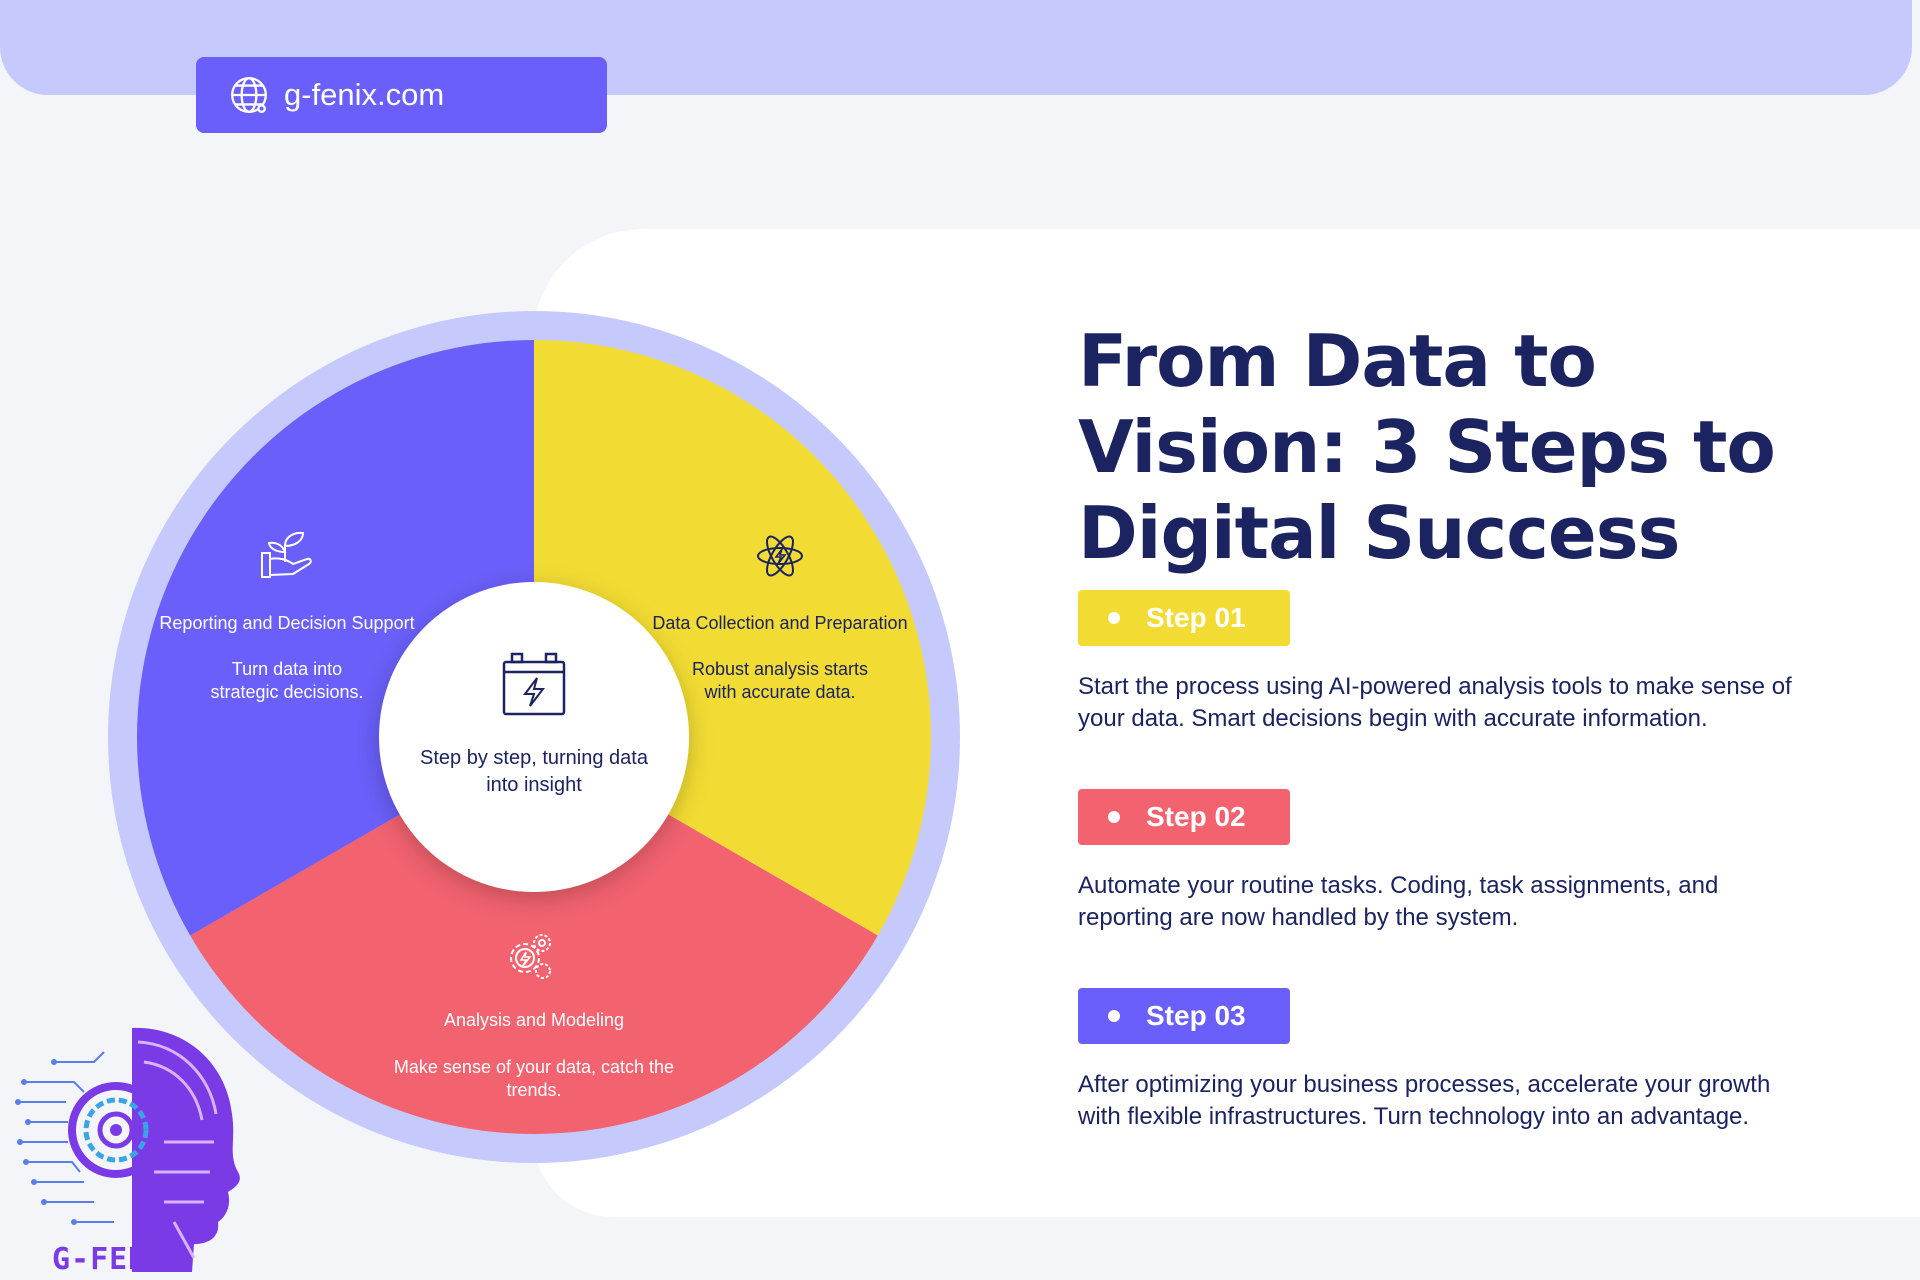 This screenshot has height=1280, width=1920. What do you see at coordinates (1196, 617) in the screenshot?
I see `step-label: Step 01` at bounding box center [1196, 617].